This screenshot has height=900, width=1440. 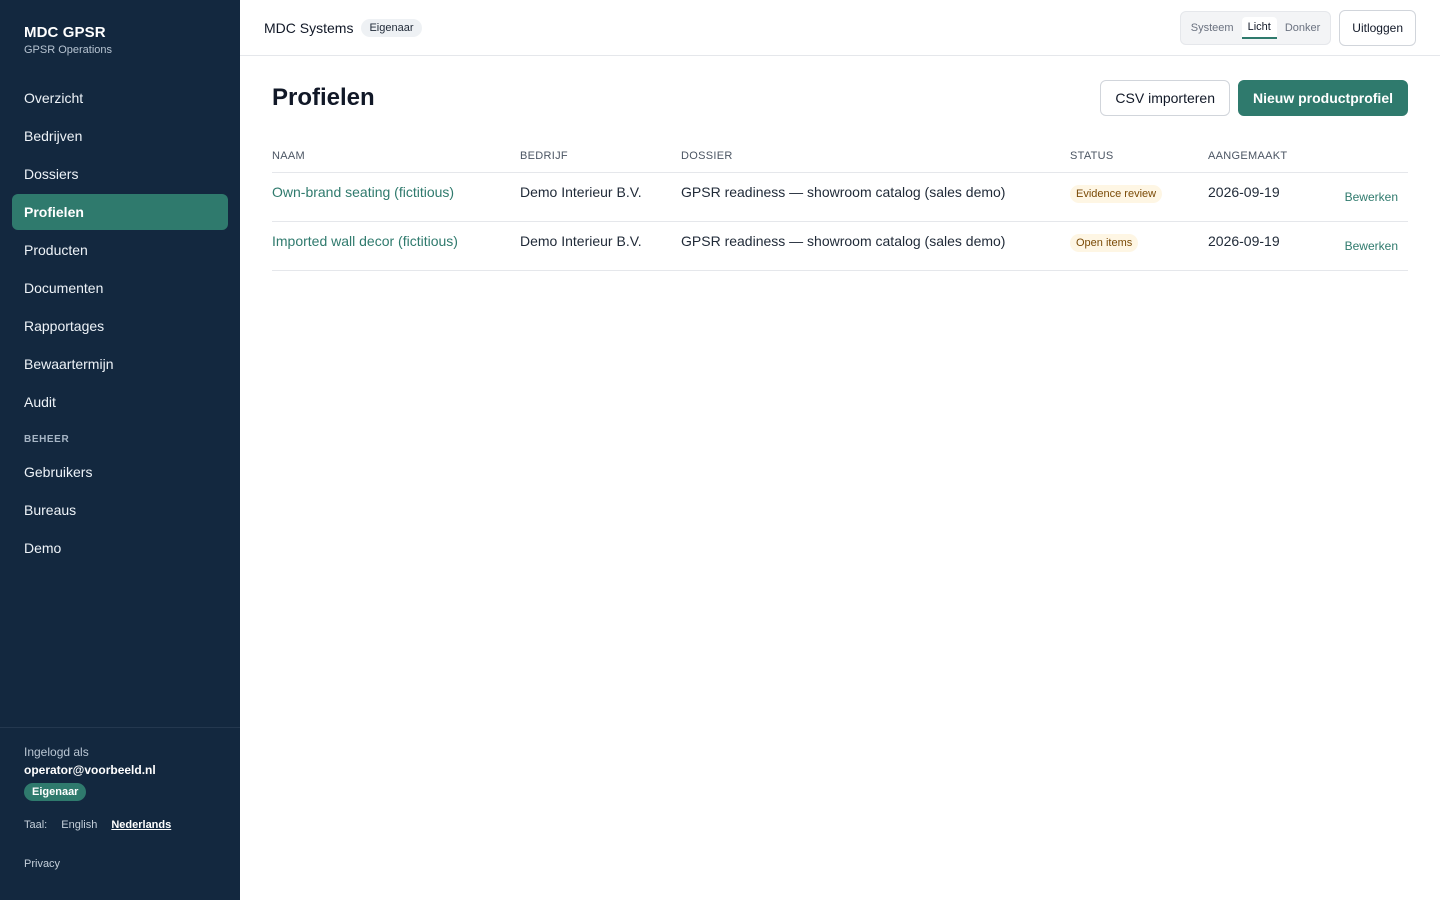 What do you see at coordinates (1139, 156) in the screenshot?
I see `column-header-status: STATUS` at bounding box center [1139, 156].